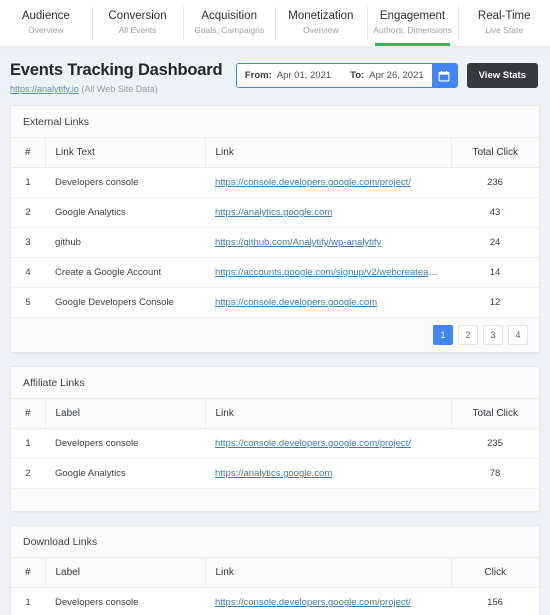  I want to click on pagination-page-1: 1, so click(443, 335).